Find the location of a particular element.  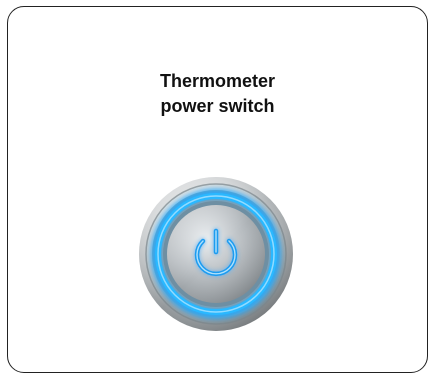

switch-label-line1: Thermometer is located at coordinates (217, 81).